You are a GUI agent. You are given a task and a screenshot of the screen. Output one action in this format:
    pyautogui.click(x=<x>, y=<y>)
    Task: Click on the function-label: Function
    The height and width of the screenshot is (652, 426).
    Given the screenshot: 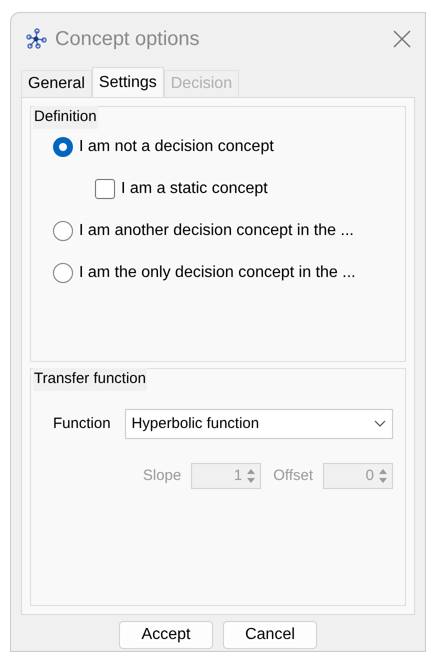 What is the action you would take?
    pyautogui.click(x=82, y=424)
    